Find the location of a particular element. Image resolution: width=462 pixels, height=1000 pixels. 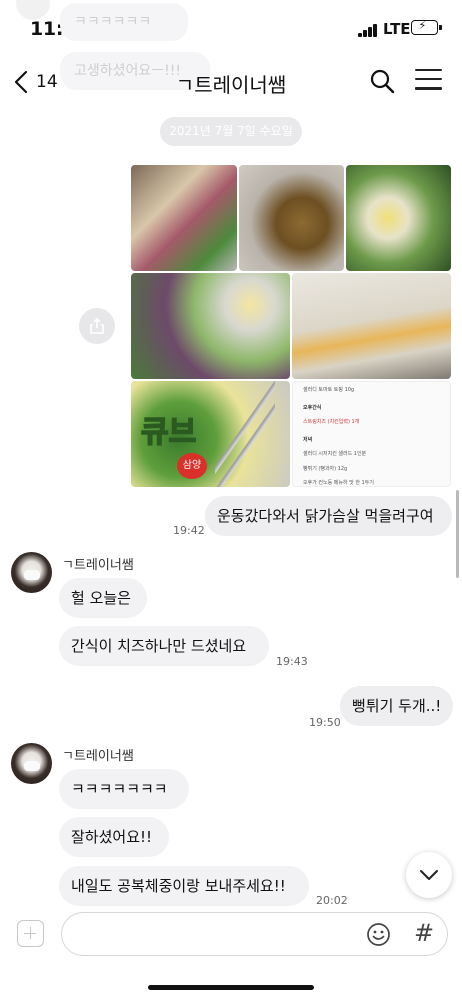

scroll-to-bottom-button is located at coordinates (429, 875).